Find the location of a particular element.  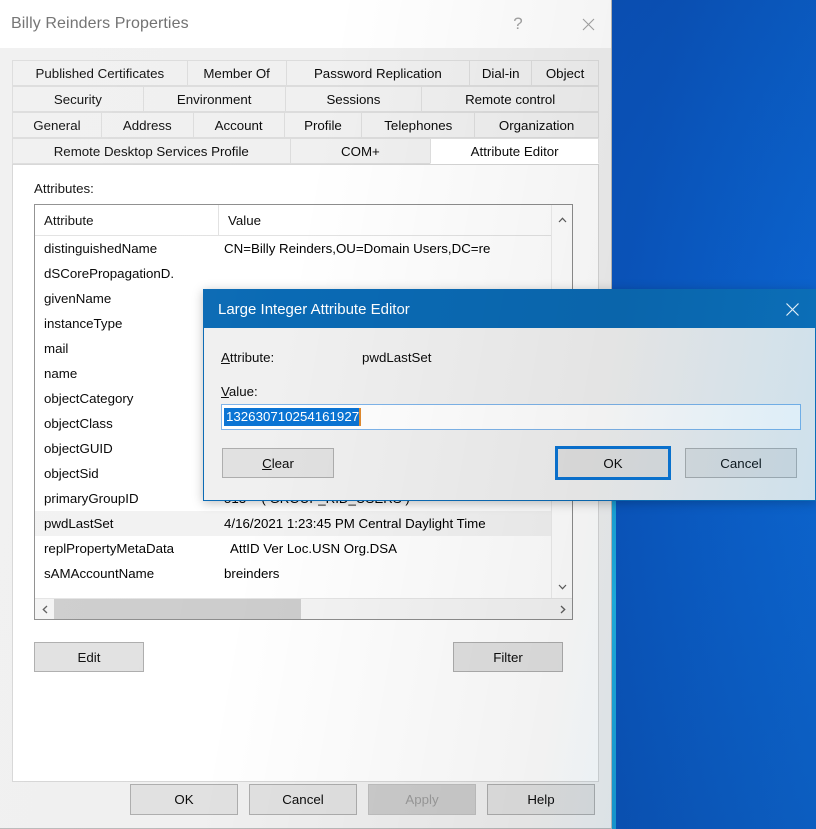

apply-button: Apply is located at coordinates (422, 799).